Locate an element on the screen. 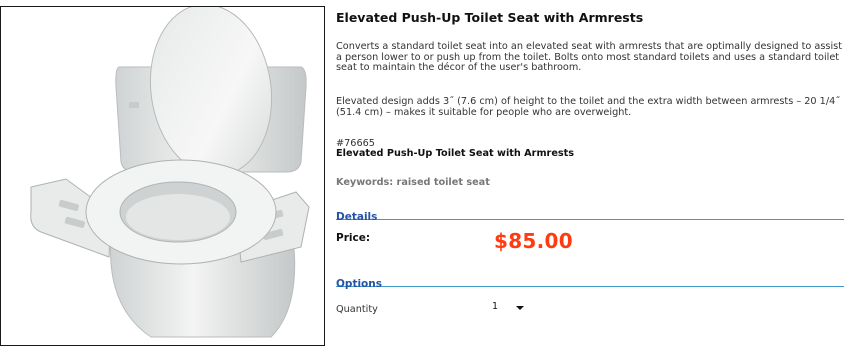  quantity-value: 1 is located at coordinates (495, 306).